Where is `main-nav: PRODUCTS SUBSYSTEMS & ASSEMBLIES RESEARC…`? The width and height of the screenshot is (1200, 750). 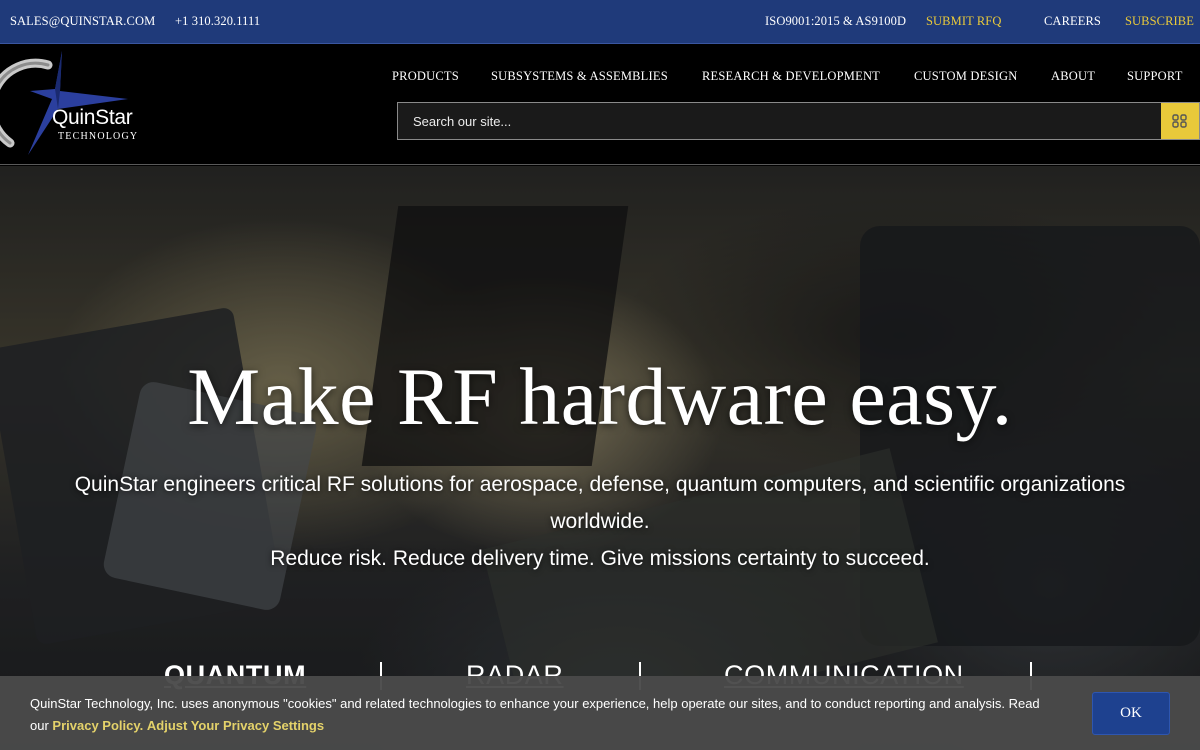
main-nav: PRODUCTS SUBSYSTEMS & ASSEMBLIES RESEARC… is located at coordinates (600, 76).